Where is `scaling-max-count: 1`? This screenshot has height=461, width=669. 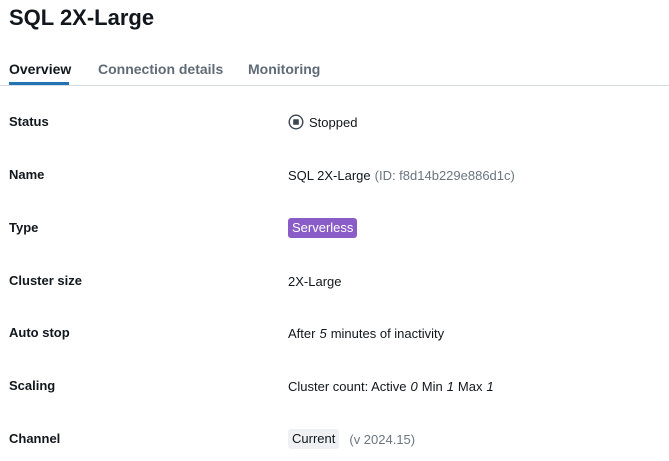
scaling-max-count: 1 is located at coordinates (490, 386).